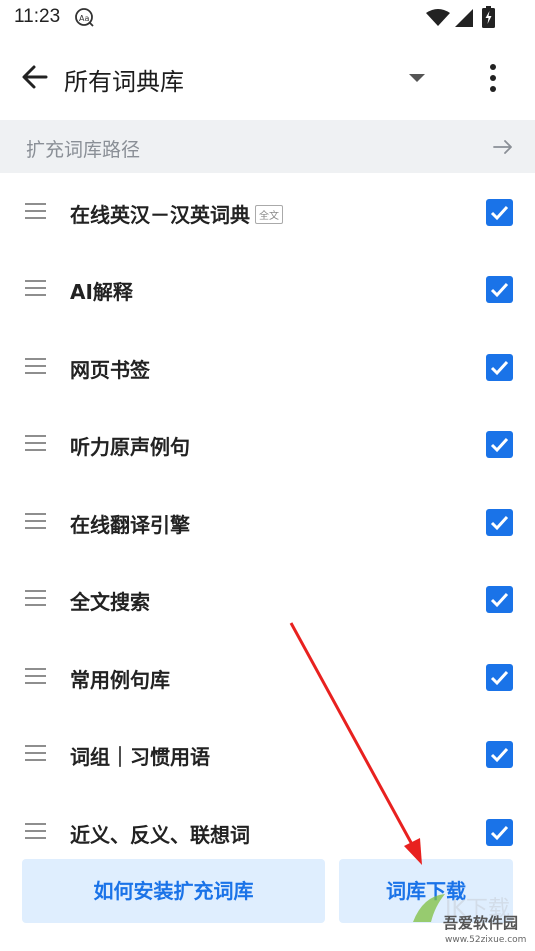  What do you see at coordinates (176, 213) in the screenshot?
I see `dictionary-name: 在线英汉－汉英词典 全文` at bounding box center [176, 213].